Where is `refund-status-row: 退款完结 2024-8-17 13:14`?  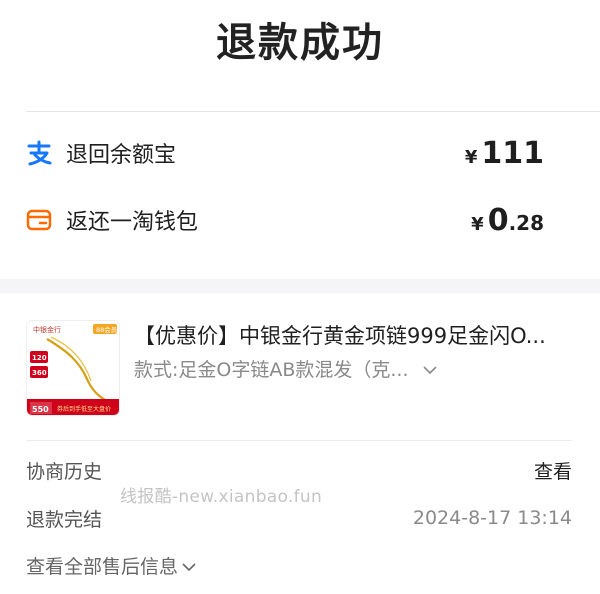
refund-status-row: 退款完结 2024-8-17 13:14 is located at coordinates (299, 518).